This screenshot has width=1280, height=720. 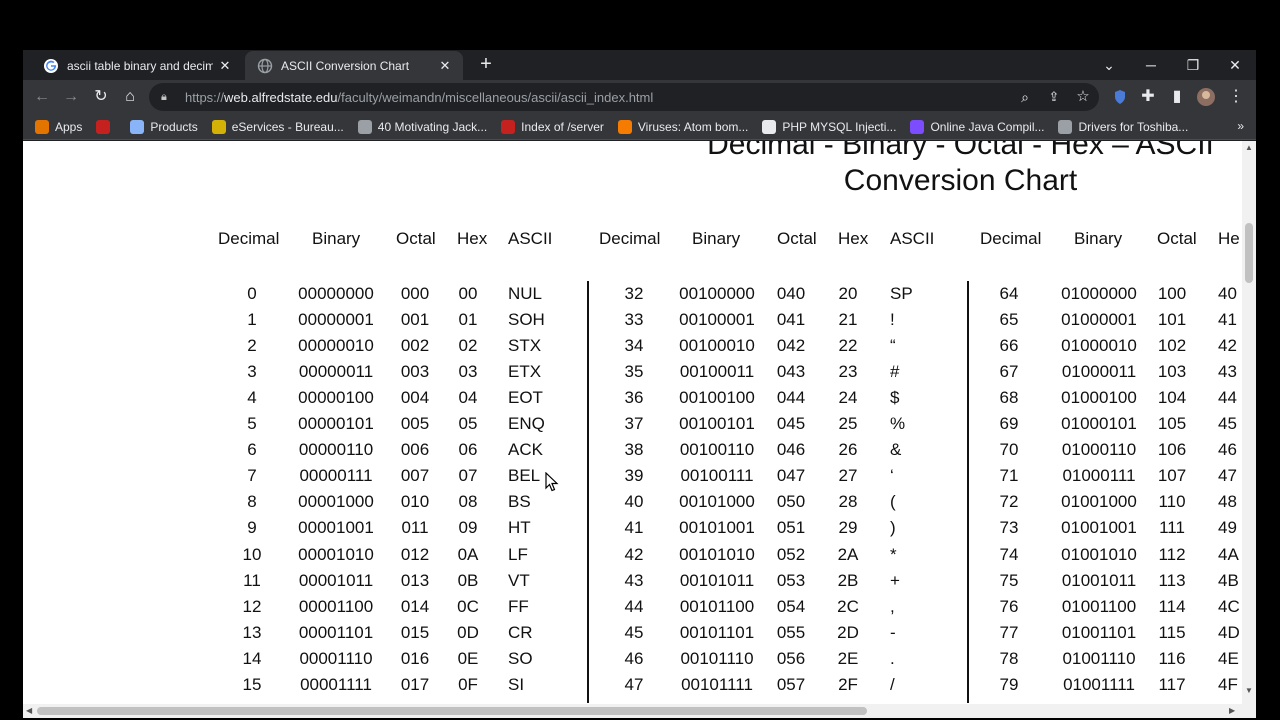 I want to click on table-cell: 40, so click(x=1227, y=293).